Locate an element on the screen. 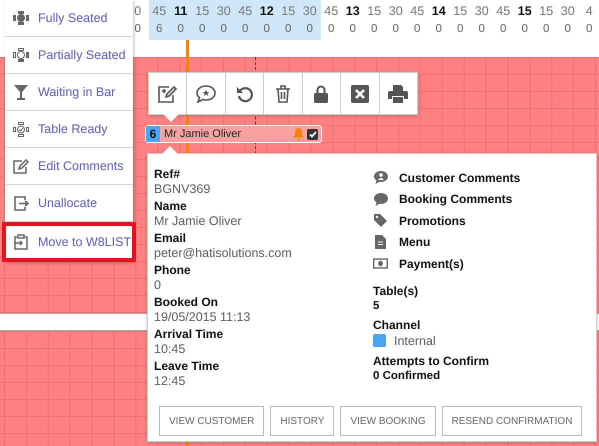 The height and width of the screenshot is (446, 599). edit-note-icon is located at coordinates (168, 93).